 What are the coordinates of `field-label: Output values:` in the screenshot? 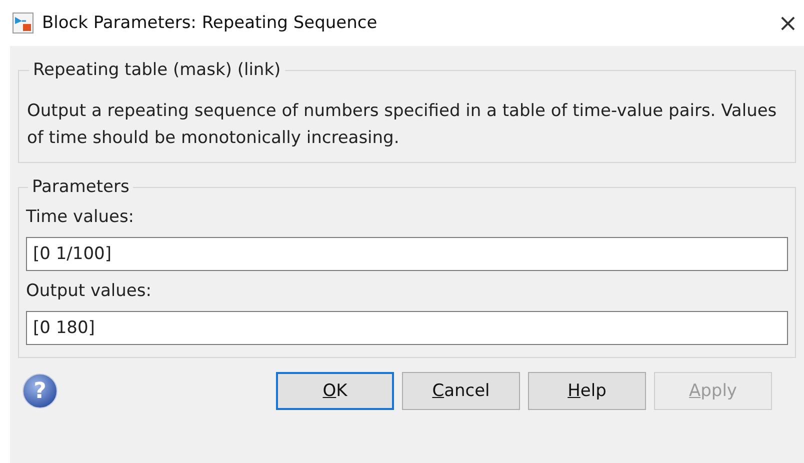 It's located at (89, 291).